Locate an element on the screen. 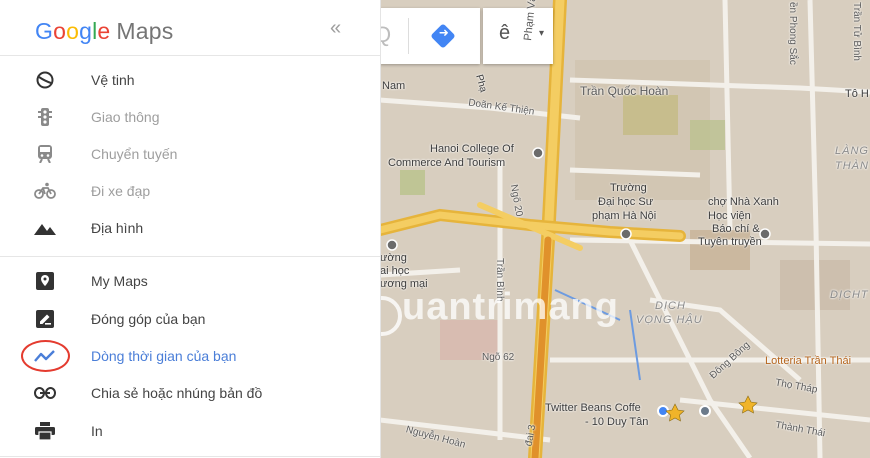  menu-item-traffic: Giao thông is located at coordinates (190, 117).